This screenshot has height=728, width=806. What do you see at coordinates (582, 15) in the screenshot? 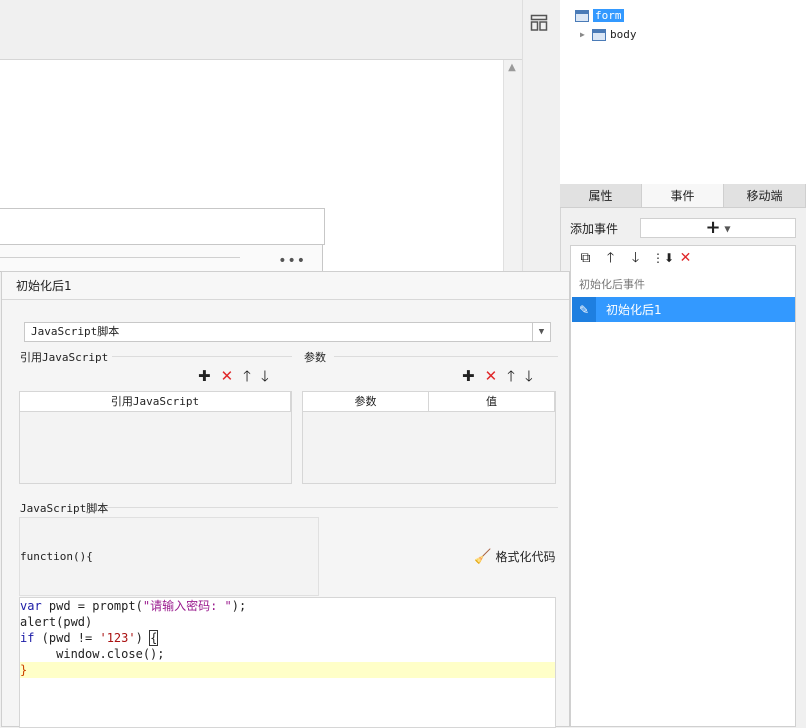
I see `form-icon` at bounding box center [582, 15].